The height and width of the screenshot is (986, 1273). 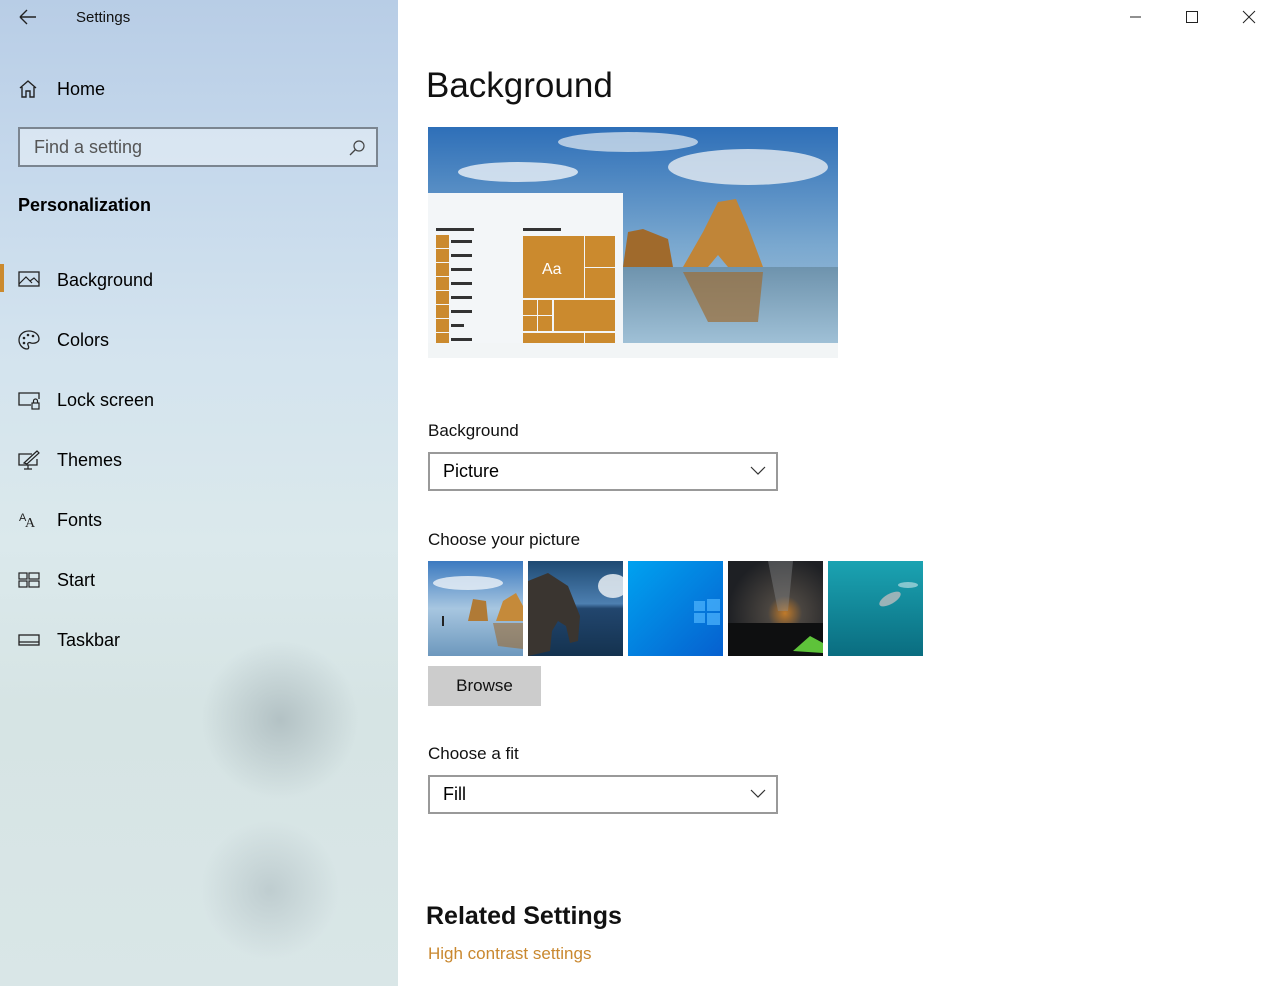 What do you see at coordinates (199, 580) in the screenshot?
I see `sidebar-item-start: Start` at bounding box center [199, 580].